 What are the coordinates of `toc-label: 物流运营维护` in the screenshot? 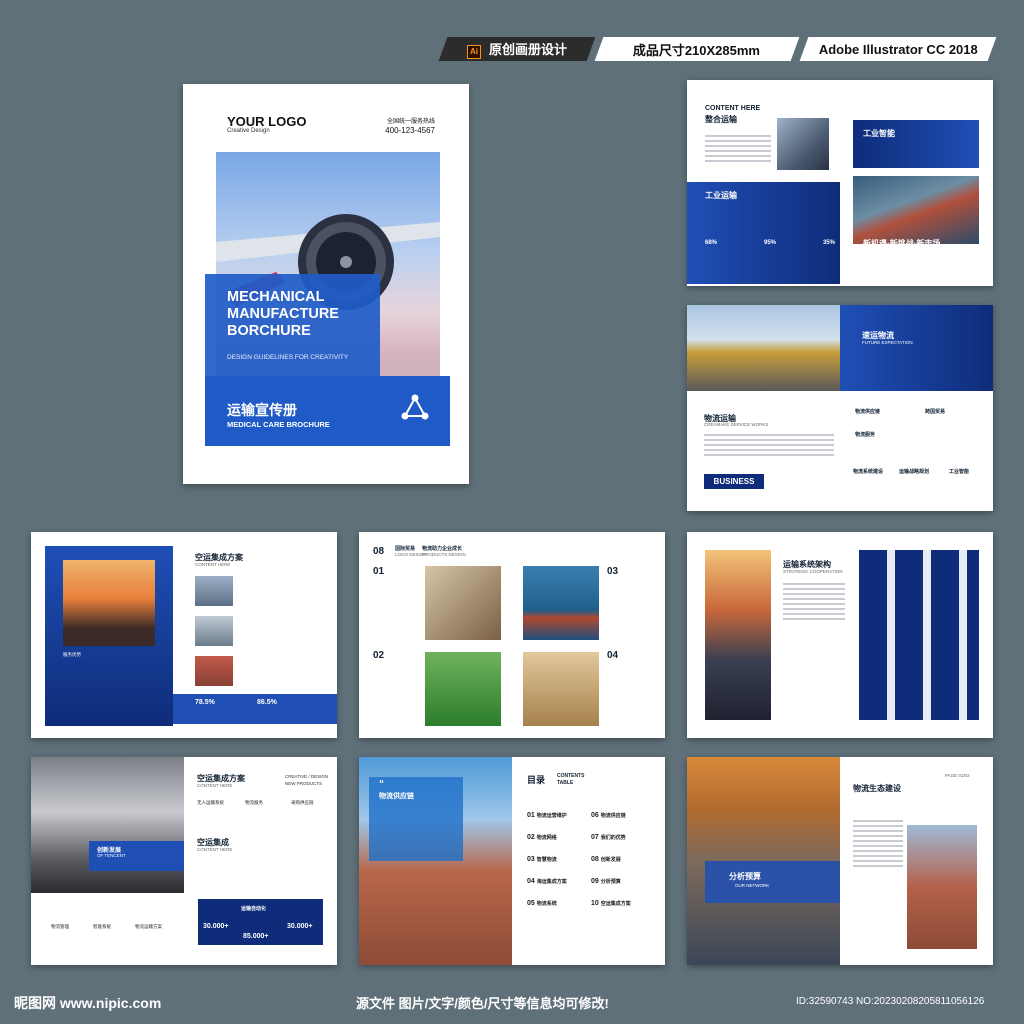 It's located at (552, 816).